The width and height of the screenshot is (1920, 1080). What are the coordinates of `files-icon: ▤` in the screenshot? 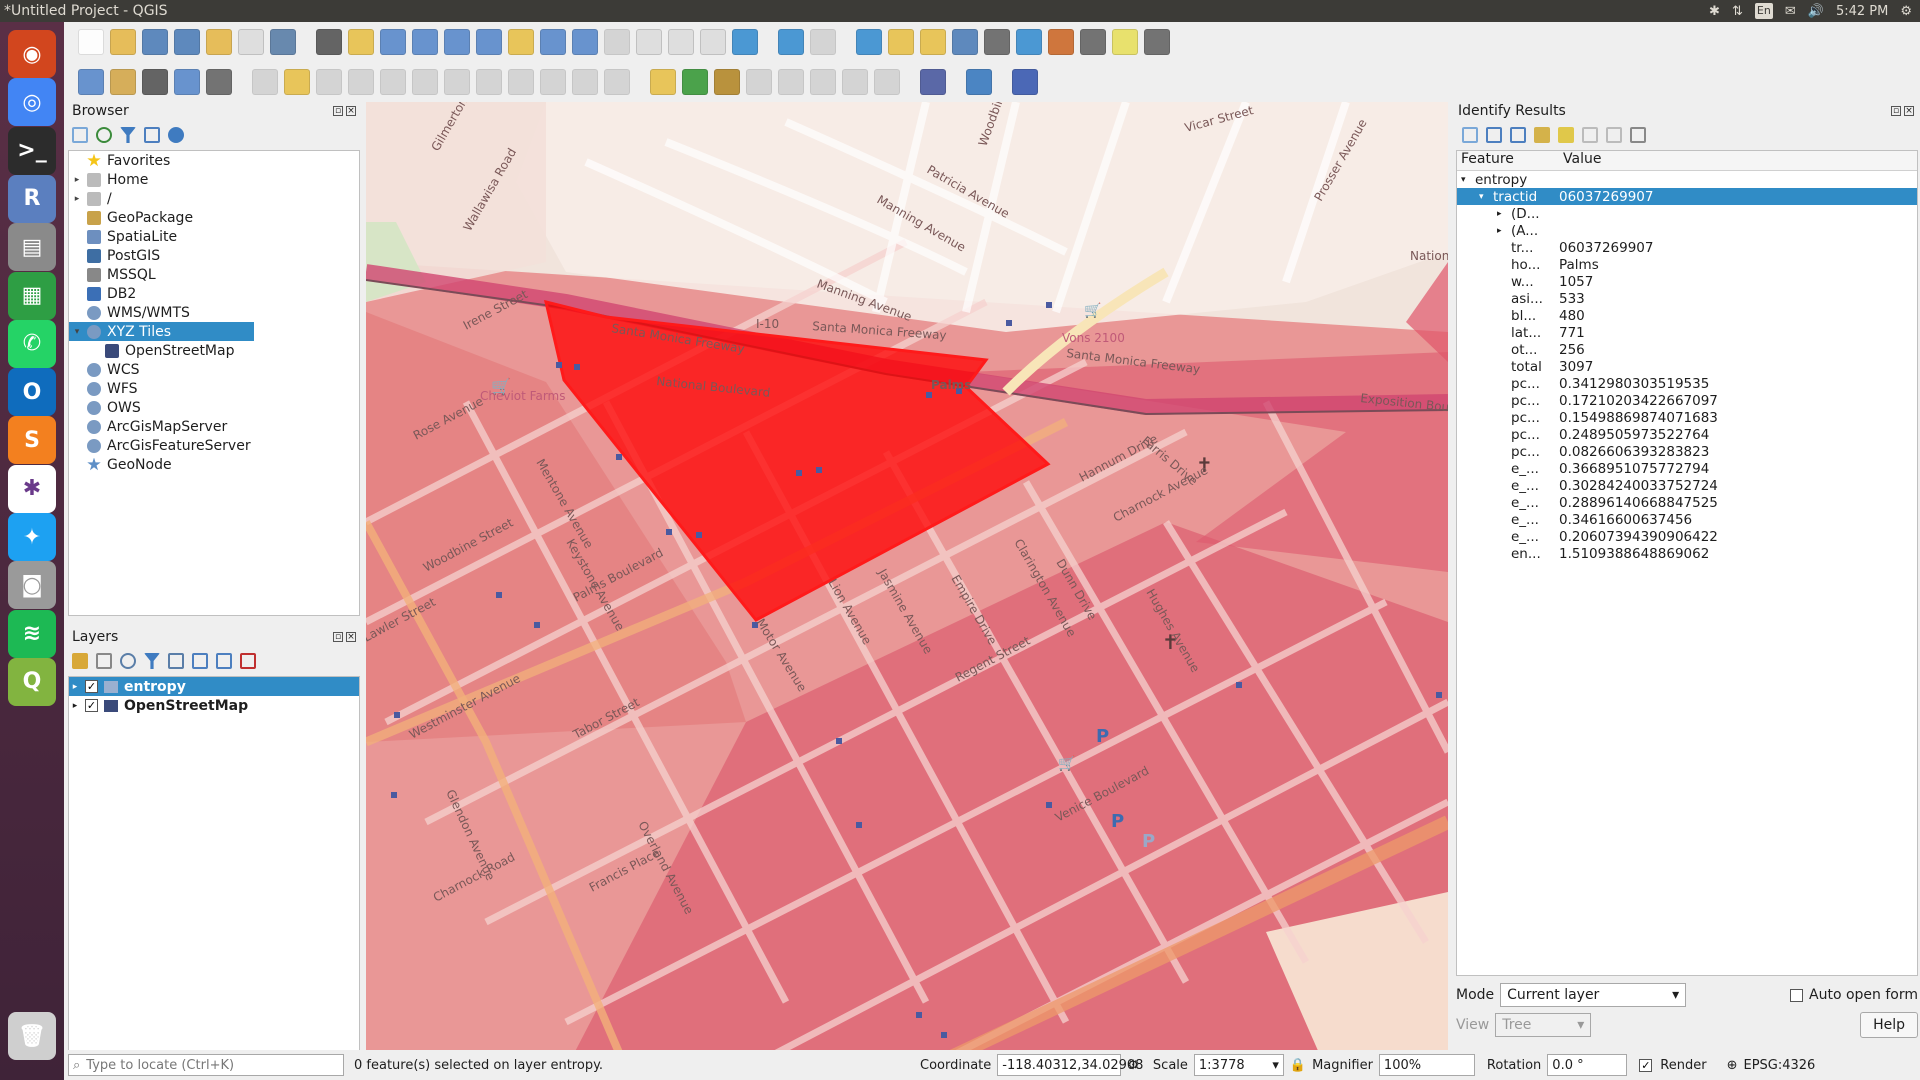 It's located at (32, 247).